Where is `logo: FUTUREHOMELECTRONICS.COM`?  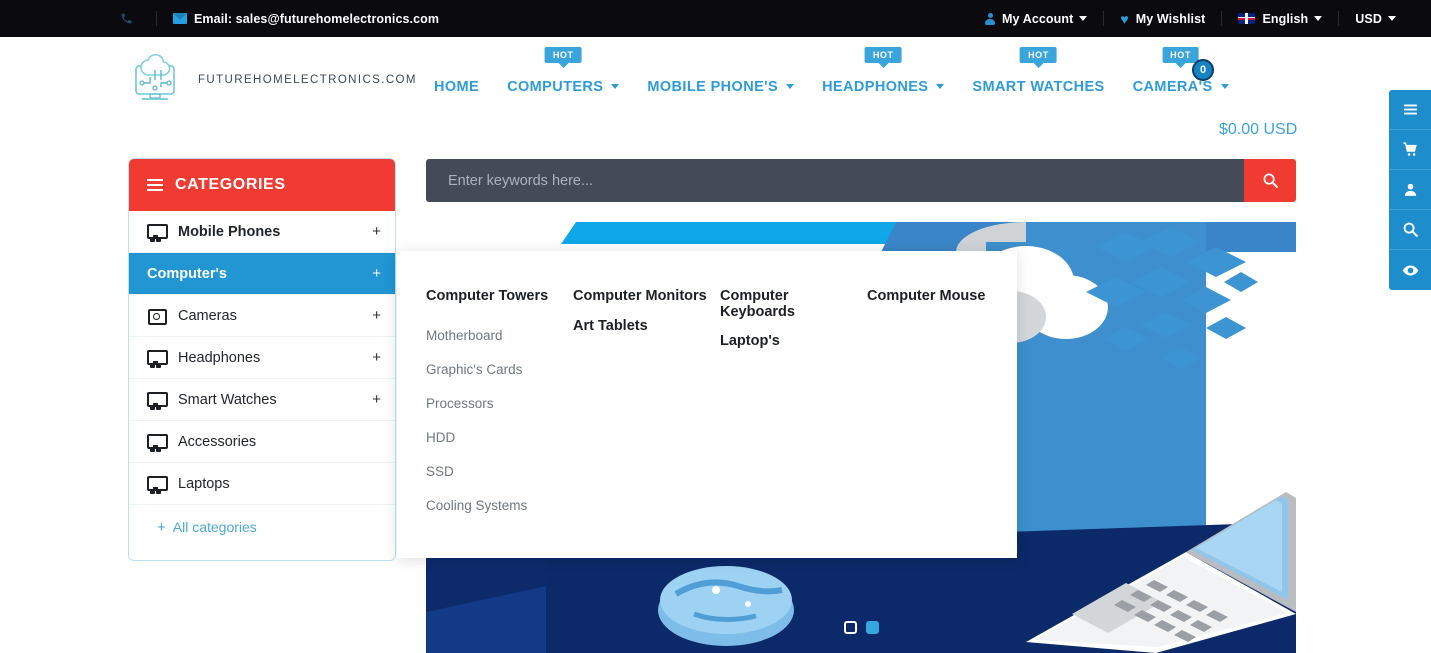 logo: FUTUREHOMELECTRONICS.COM is located at coordinates (272, 80).